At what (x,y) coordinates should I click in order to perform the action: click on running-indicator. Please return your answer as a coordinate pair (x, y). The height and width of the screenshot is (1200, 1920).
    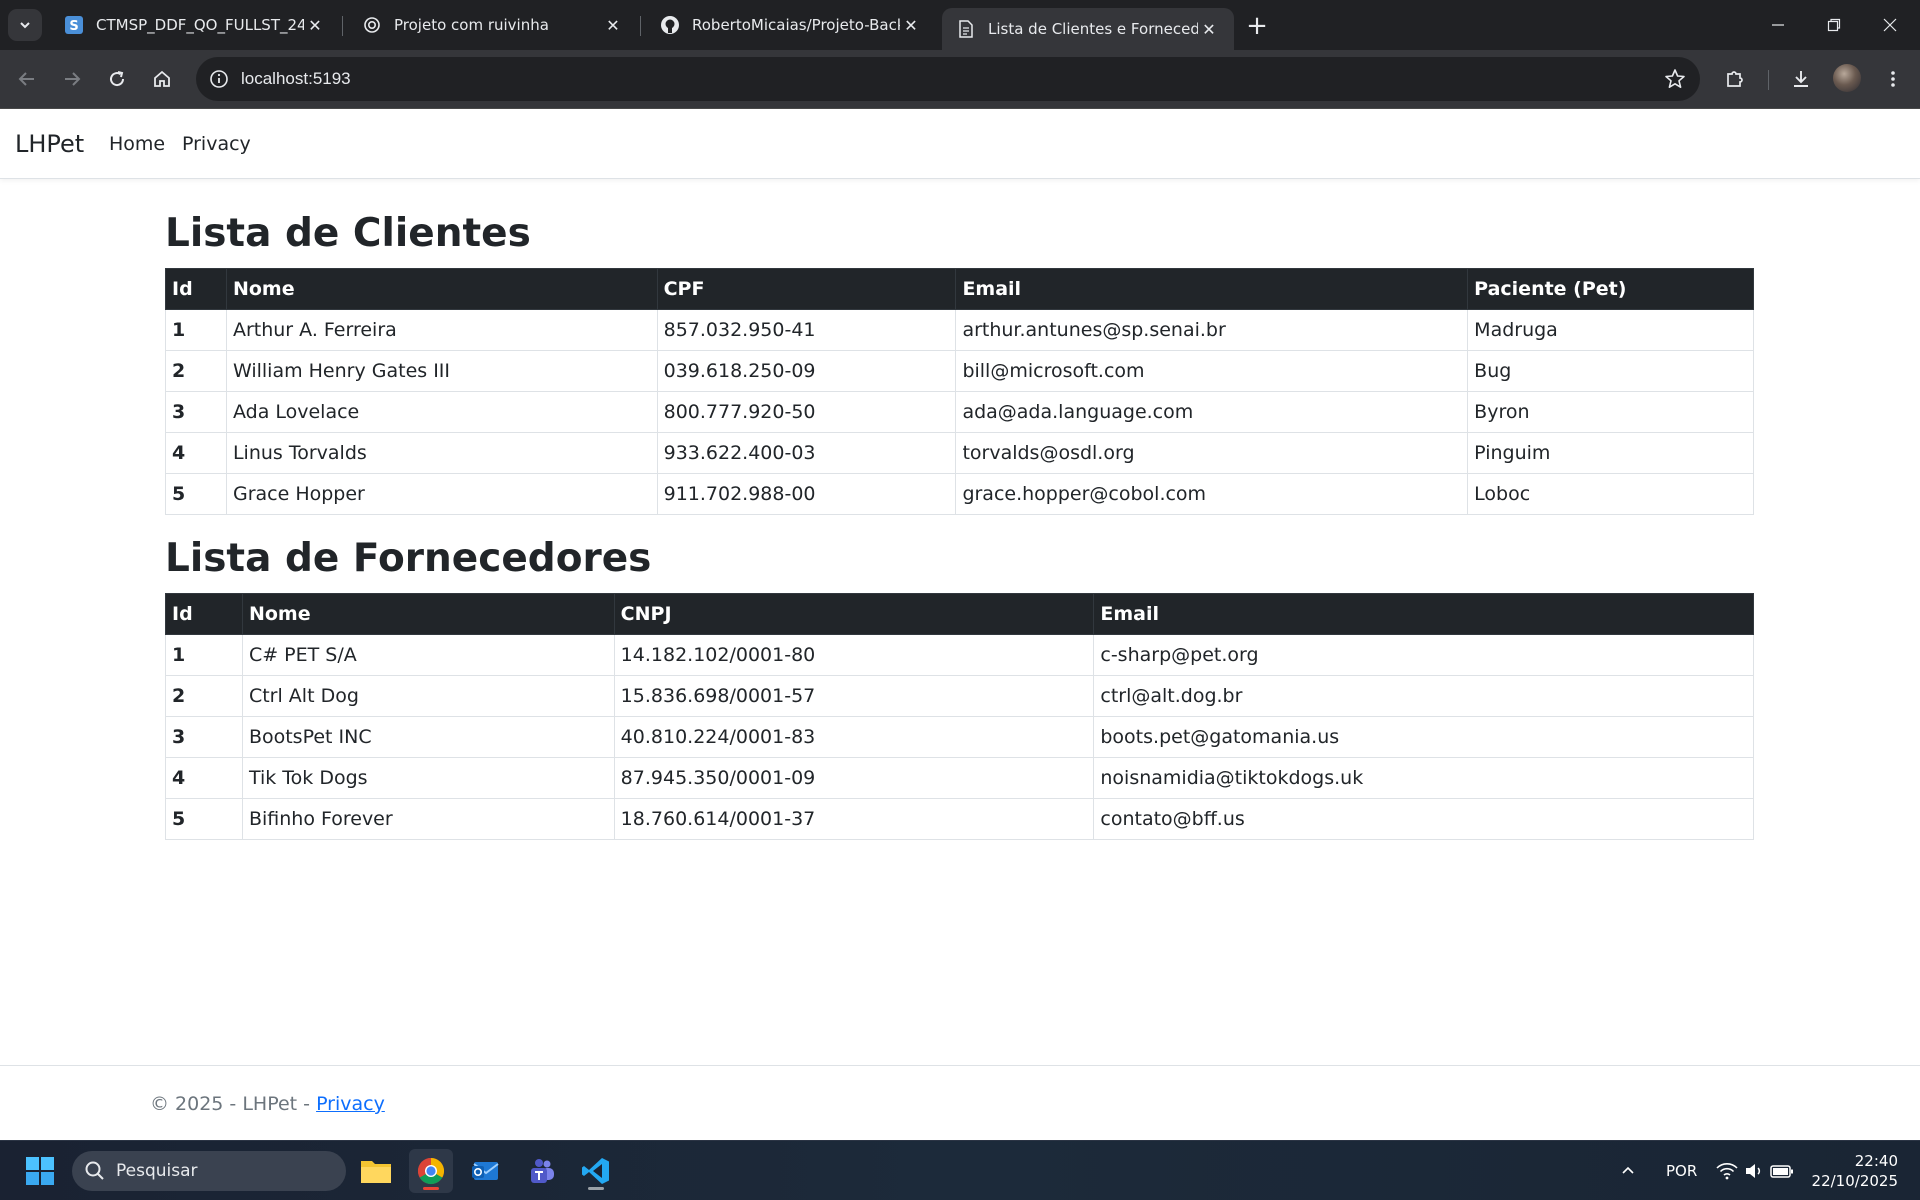
    Looking at the image, I should click on (596, 1188).